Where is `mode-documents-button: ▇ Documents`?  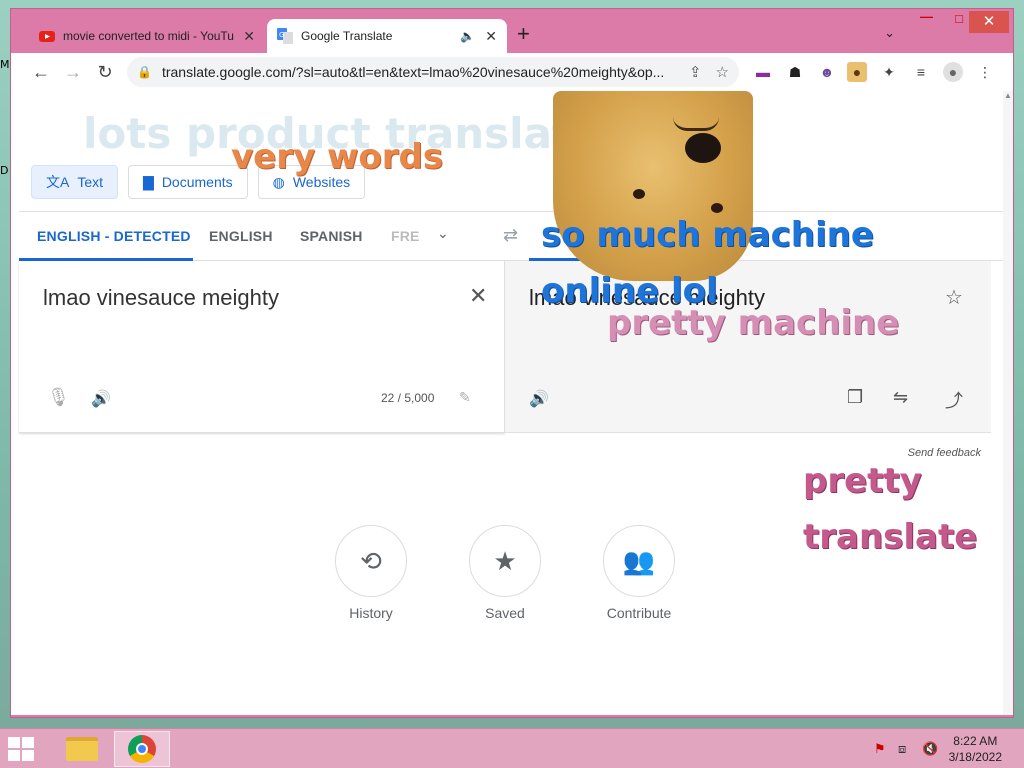 mode-documents-button: ▇ Documents is located at coordinates (188, 182).